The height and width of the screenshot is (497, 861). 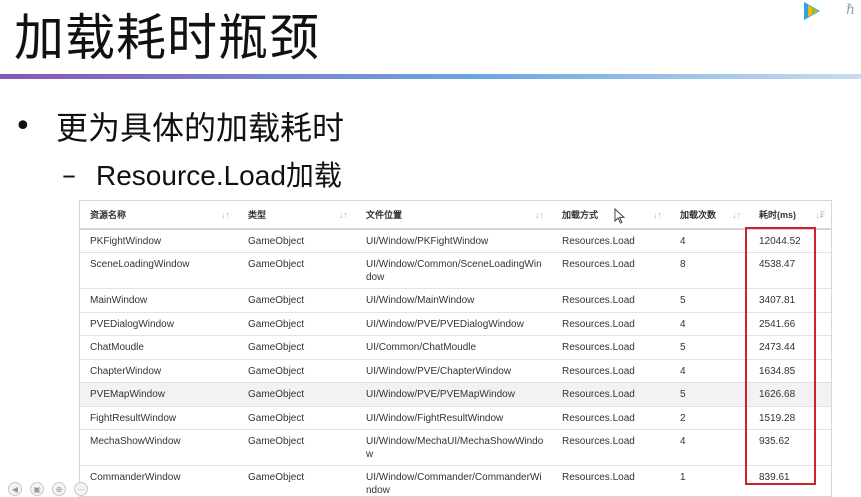 I want to click on bottom-toolbar: ◀ ▣ ⊕ ⋯, so click(x=48, y=489).